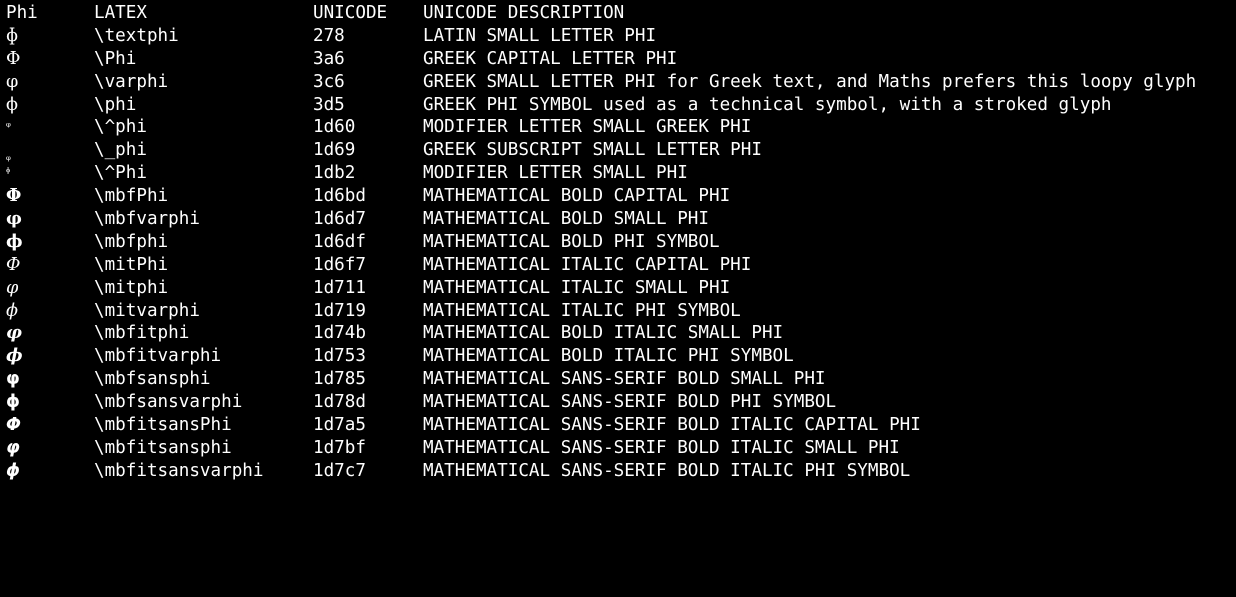 This screenshot has width=1236, height=597. I want to click on phi-glyph: 𝚽, so click(14, 196).